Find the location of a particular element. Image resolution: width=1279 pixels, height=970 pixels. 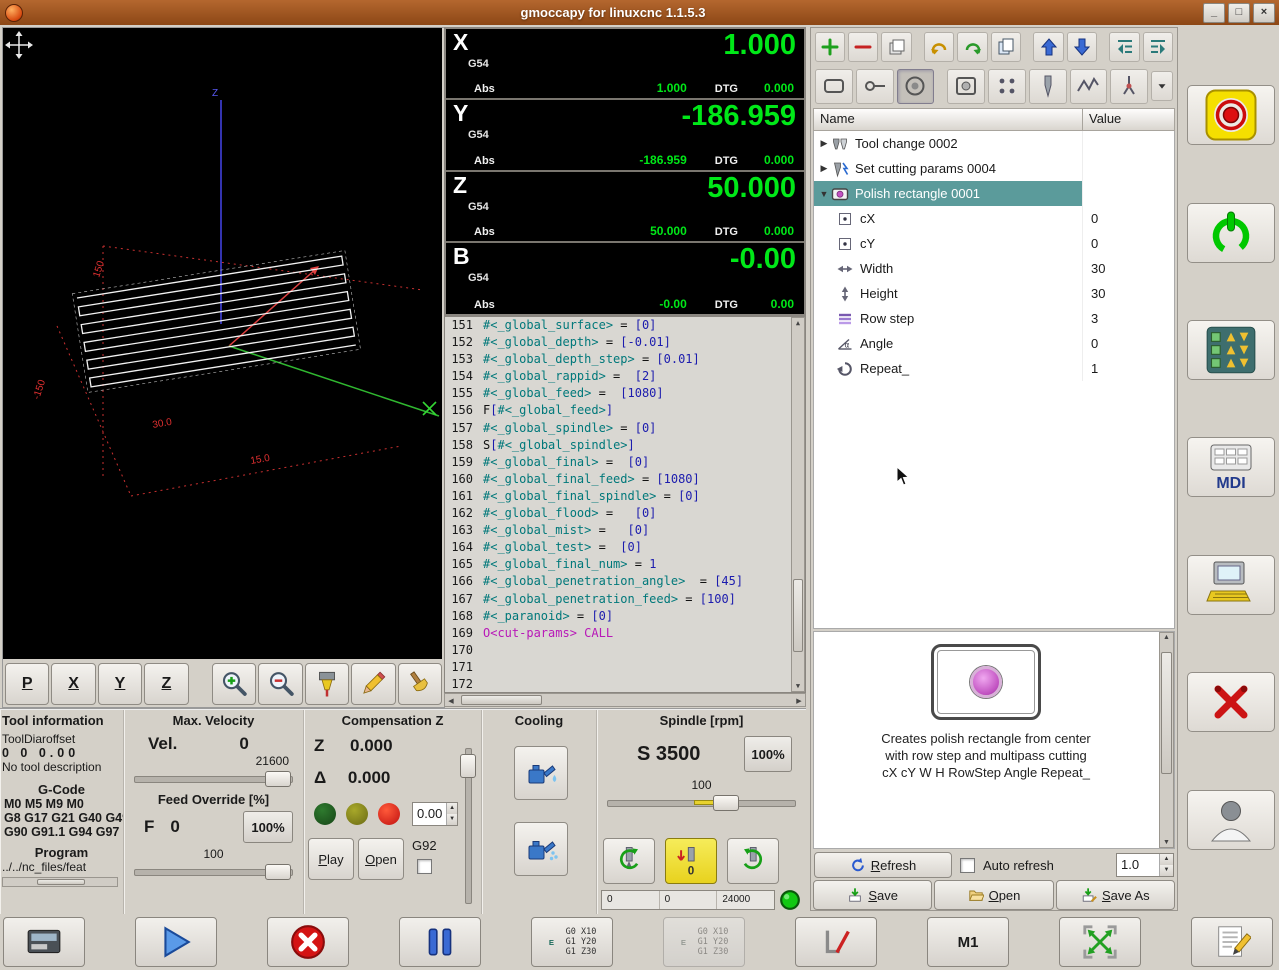

info-vscrollbar: ▲ ▼ is located at coordinates (1166, 740).